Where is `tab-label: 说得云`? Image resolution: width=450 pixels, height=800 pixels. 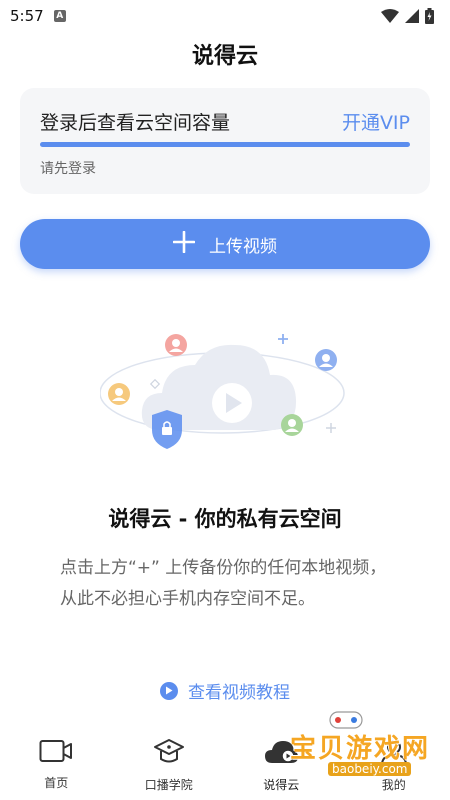 tab-label: 说得云 is located at coordinates (281, 785).